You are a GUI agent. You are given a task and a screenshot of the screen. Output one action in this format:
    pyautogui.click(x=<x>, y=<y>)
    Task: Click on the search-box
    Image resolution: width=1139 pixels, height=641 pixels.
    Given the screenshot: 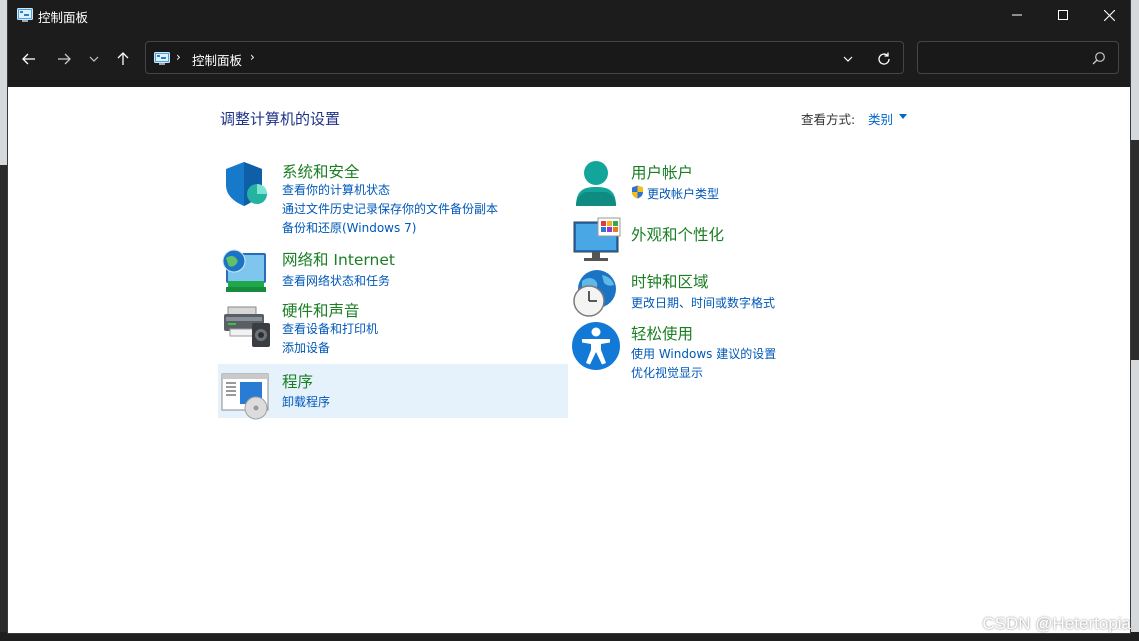 What is the action you would take?
    pyautogui.click(x=1018, y=57)
    